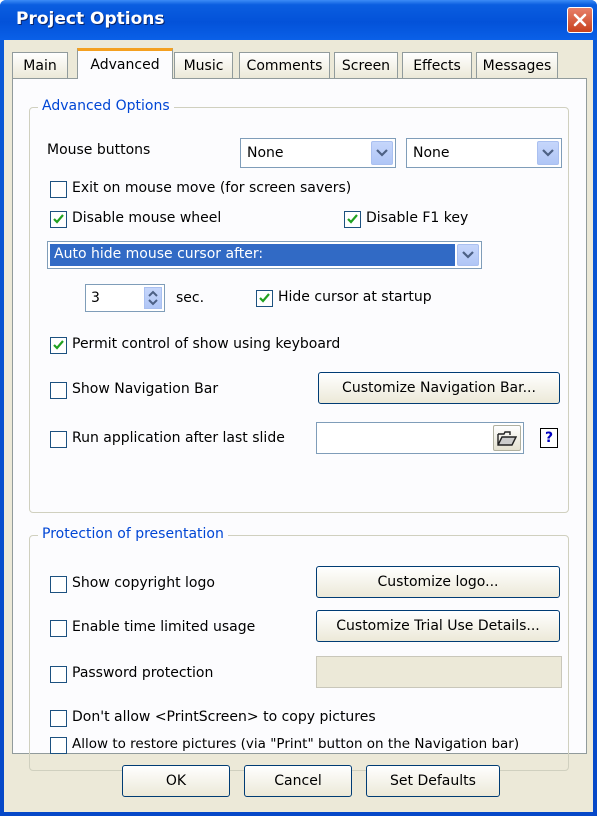 Image resolution: width=597 pixels, height=816 pixels. I want to click on hide-seconds-spinner: 3, so click(125, 298).